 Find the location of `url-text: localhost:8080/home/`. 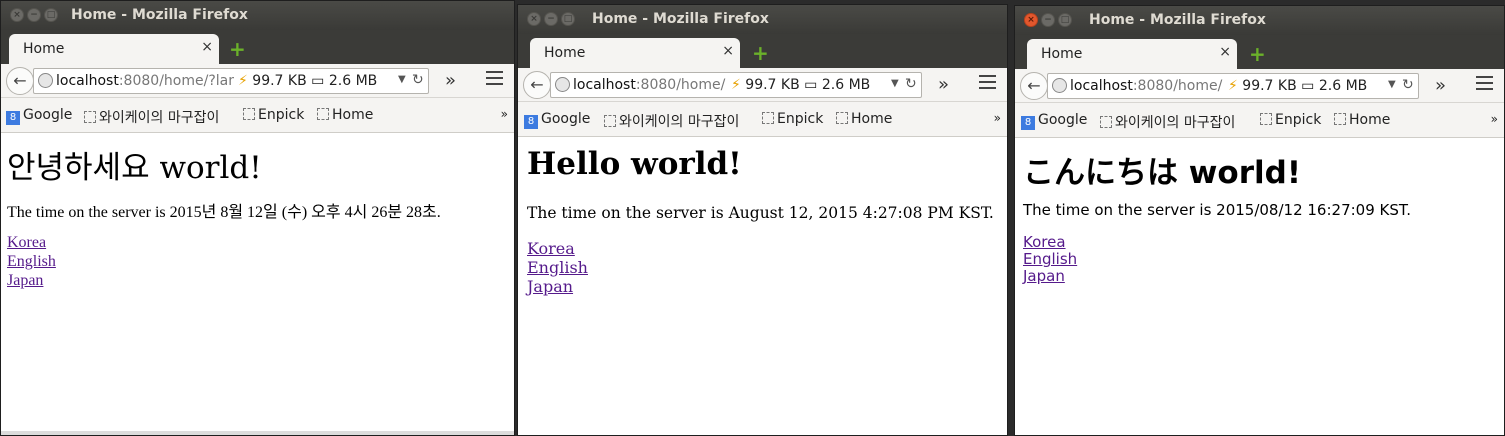

url-text: localhost:8080/home/ is located at coordinates (1146, 86).